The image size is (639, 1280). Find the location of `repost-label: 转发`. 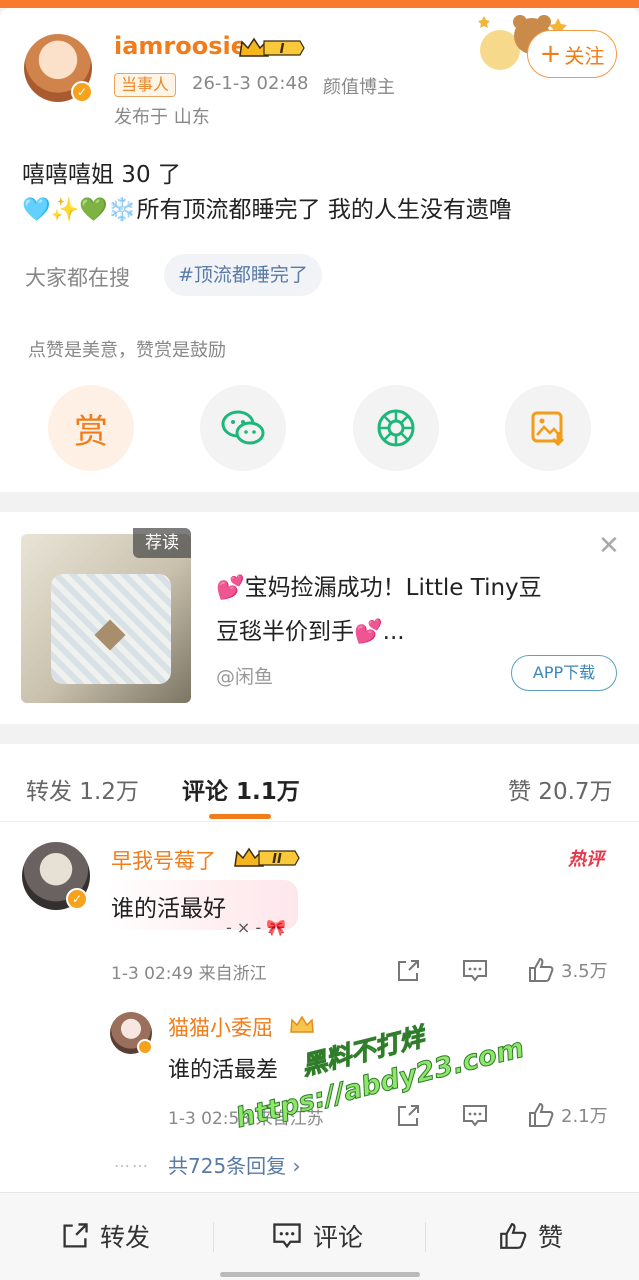

repost-label: 转发 is located at coordinates (125, 1237).